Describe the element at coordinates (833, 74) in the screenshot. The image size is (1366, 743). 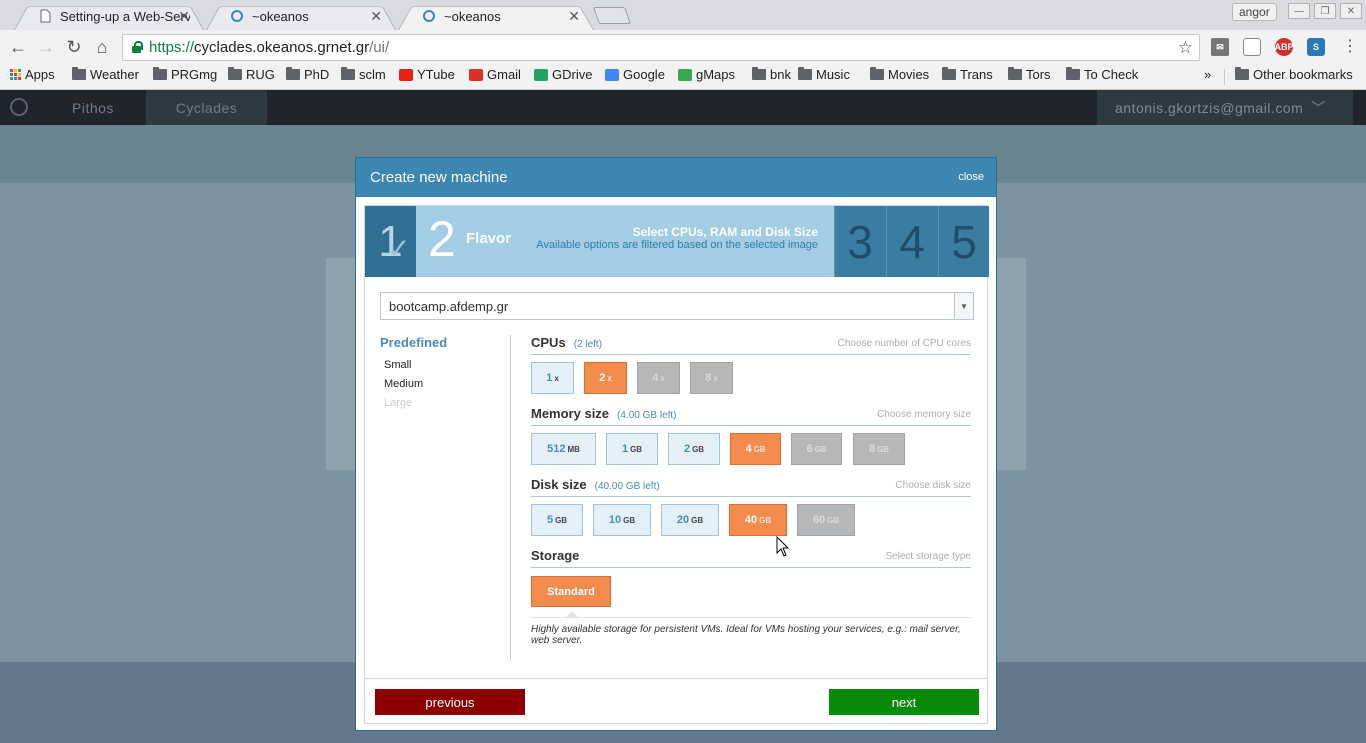
I see `bookmark-label: Music` at that location.